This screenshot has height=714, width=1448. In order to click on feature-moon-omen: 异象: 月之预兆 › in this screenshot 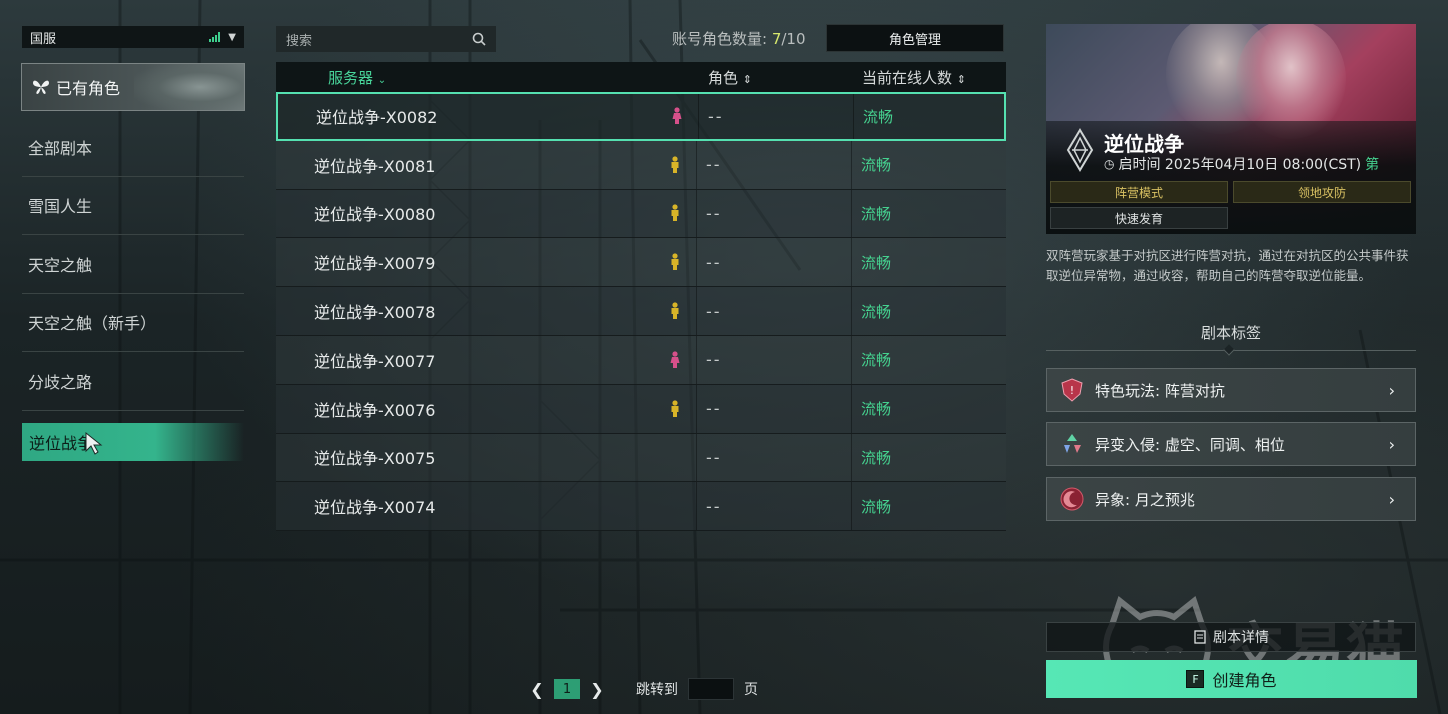, I will do `click(1231, 499)`.